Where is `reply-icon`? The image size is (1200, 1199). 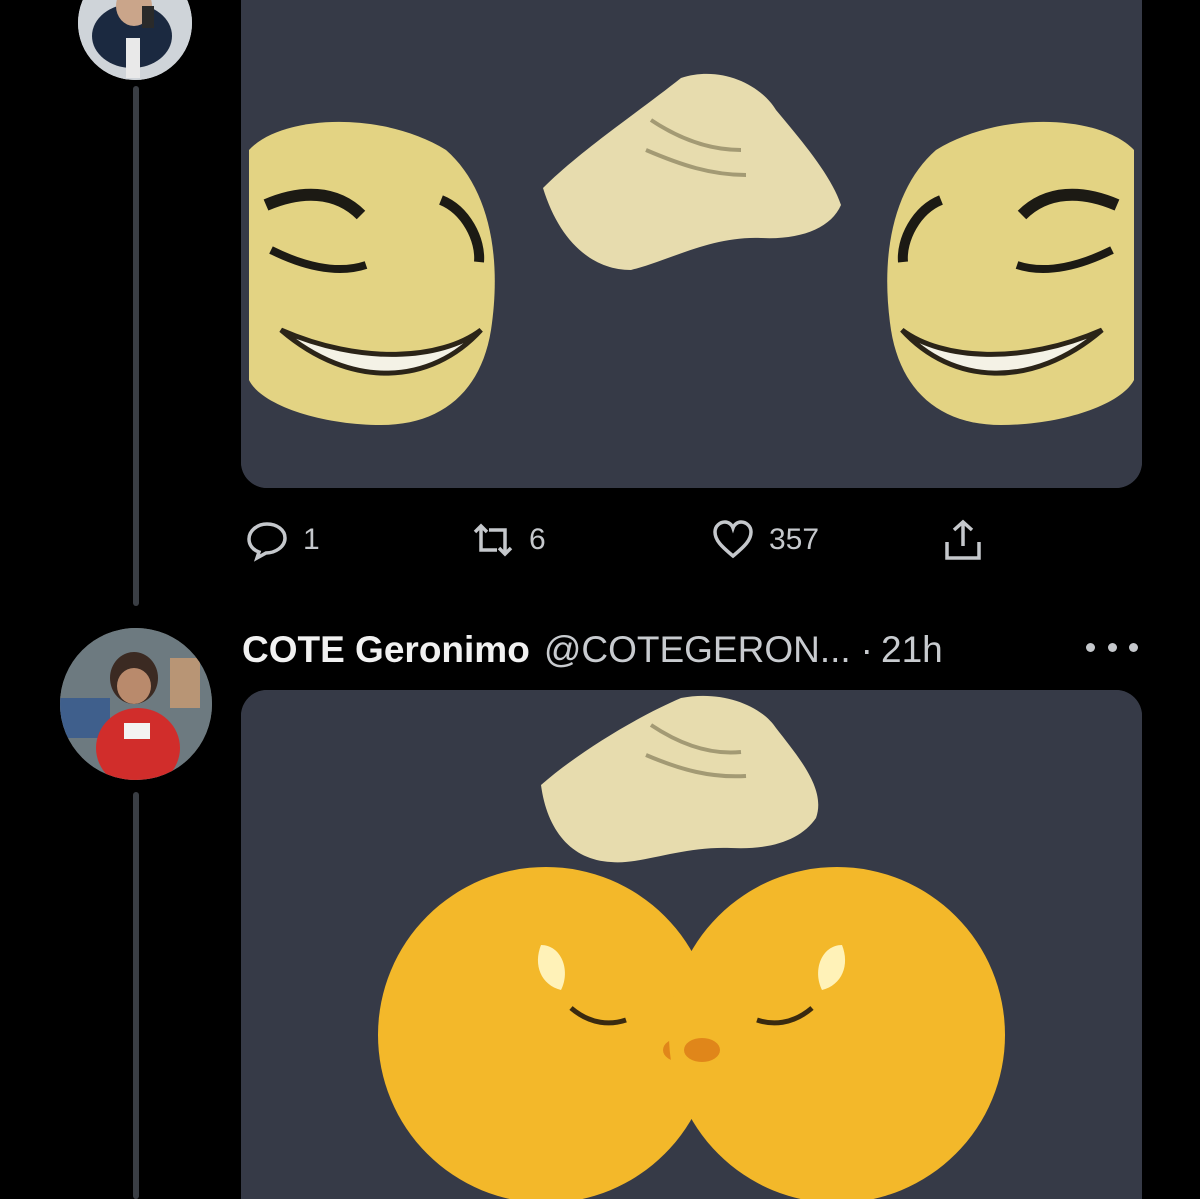 reply-icon is located at coordinates (267, 542).